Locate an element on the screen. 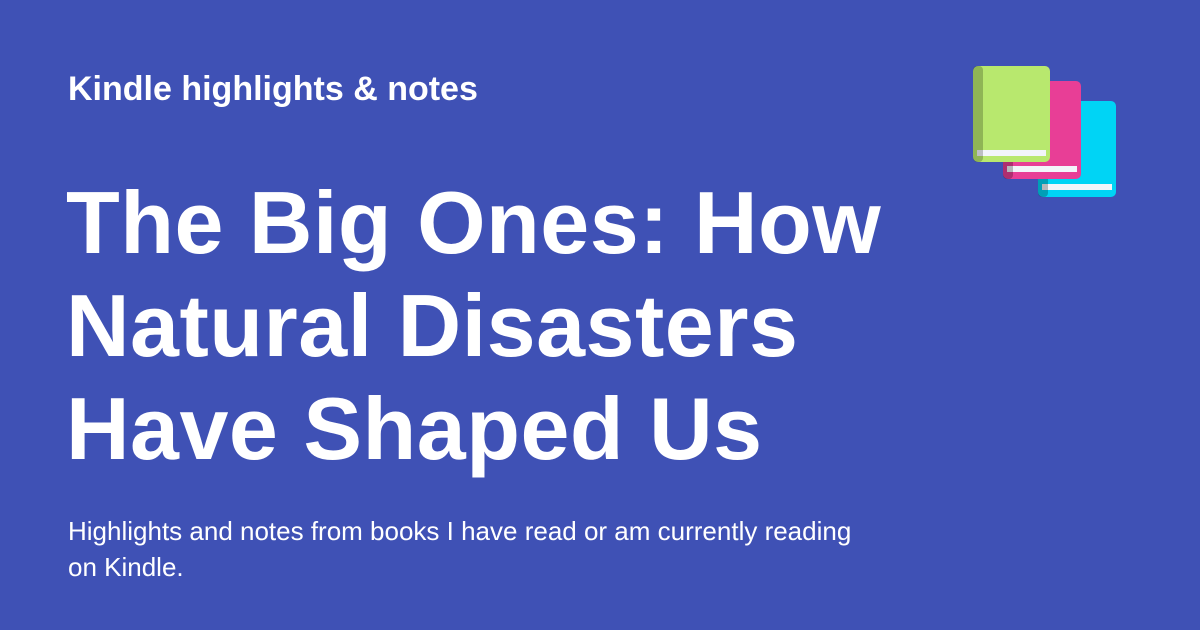 This screenshot has width=1200, height=630. books-stack-icon is located at coordinates (1044, 131).